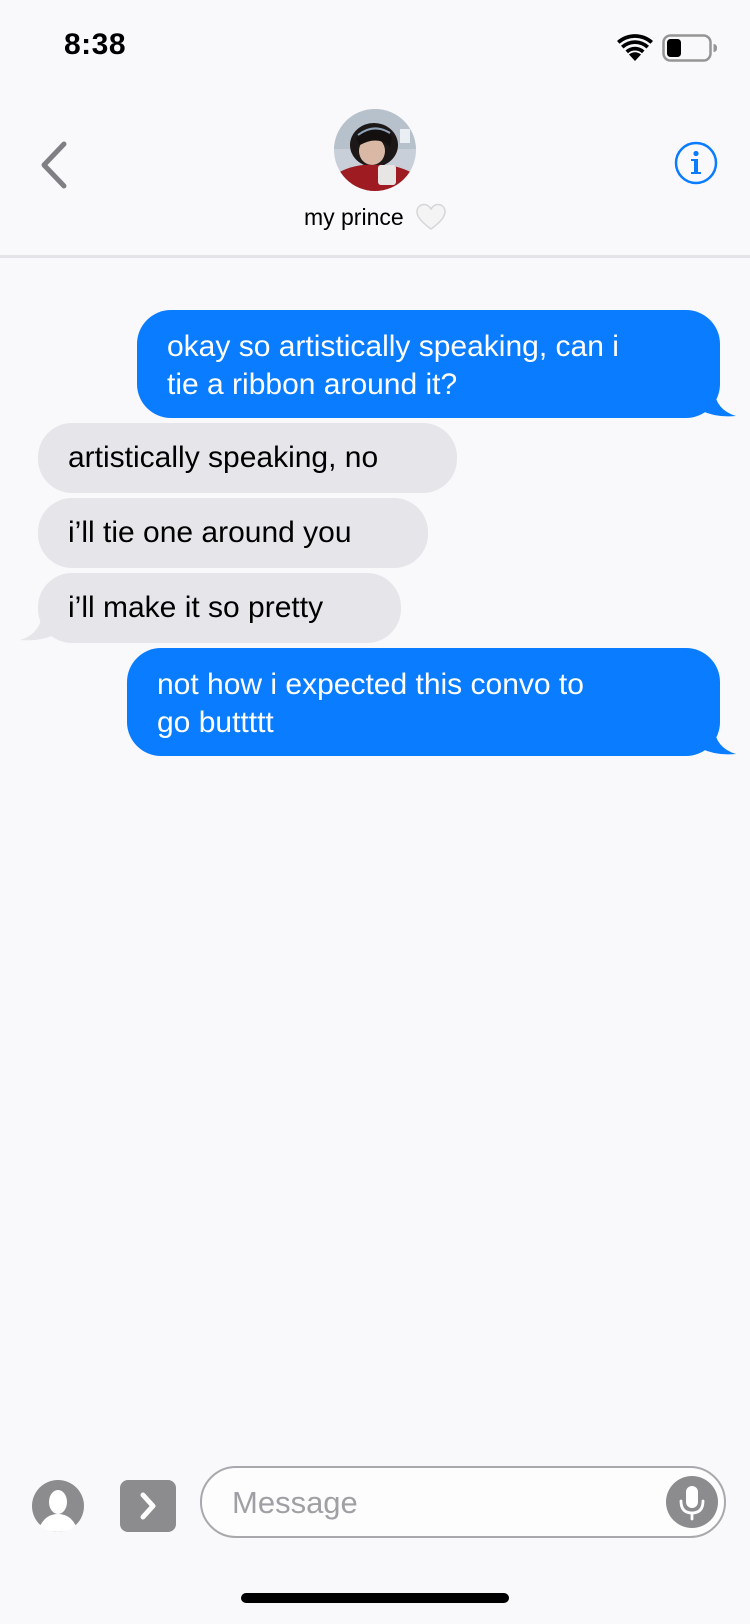  I want to click on expand-apps-button, so click(148, 1506).